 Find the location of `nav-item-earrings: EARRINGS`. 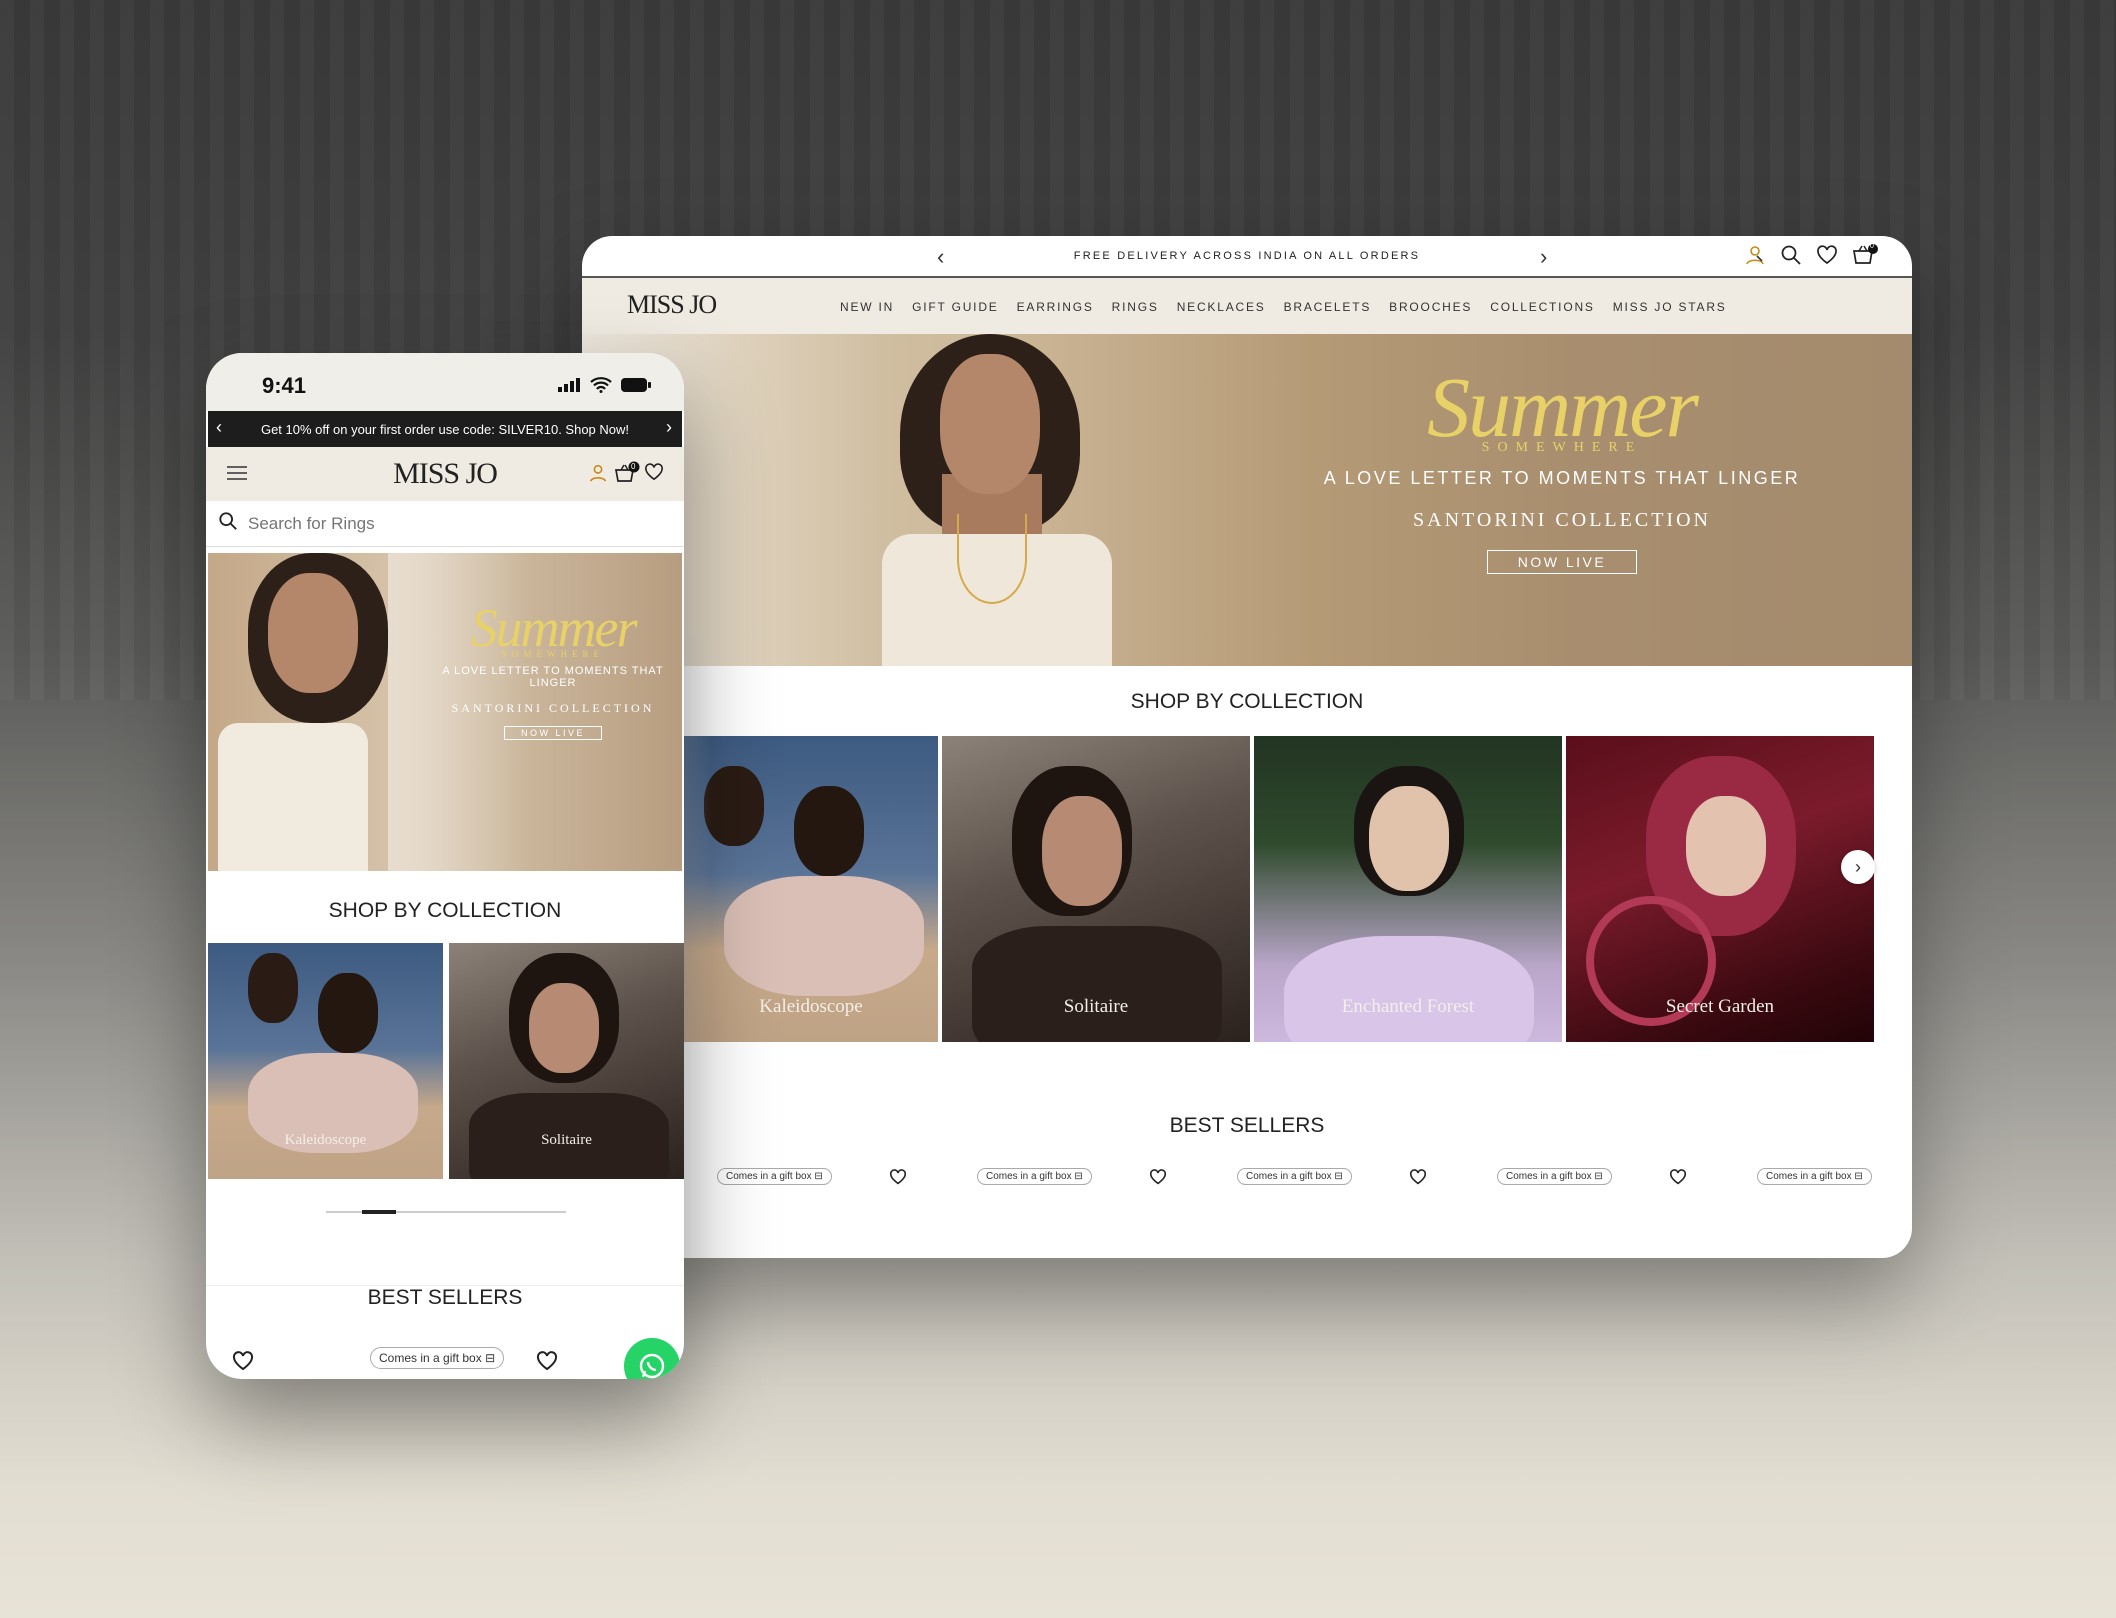

nav-item-earrings: EARRINGS is located at coordinates (1055, 307).